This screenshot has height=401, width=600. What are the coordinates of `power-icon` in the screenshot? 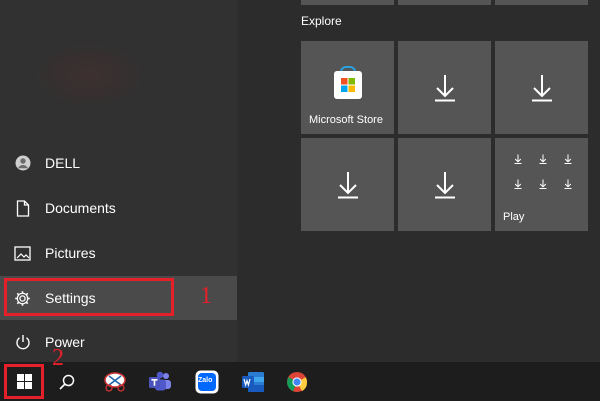 It's located at (22, 342).